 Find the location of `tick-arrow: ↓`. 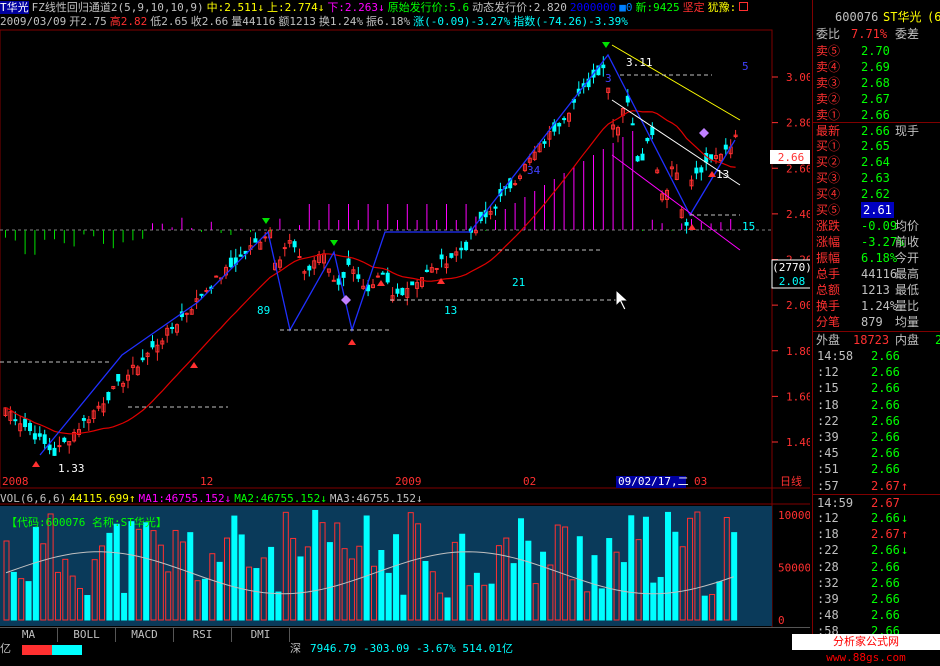

tick-arrow: ↓ is located at coordinates (905, 550).